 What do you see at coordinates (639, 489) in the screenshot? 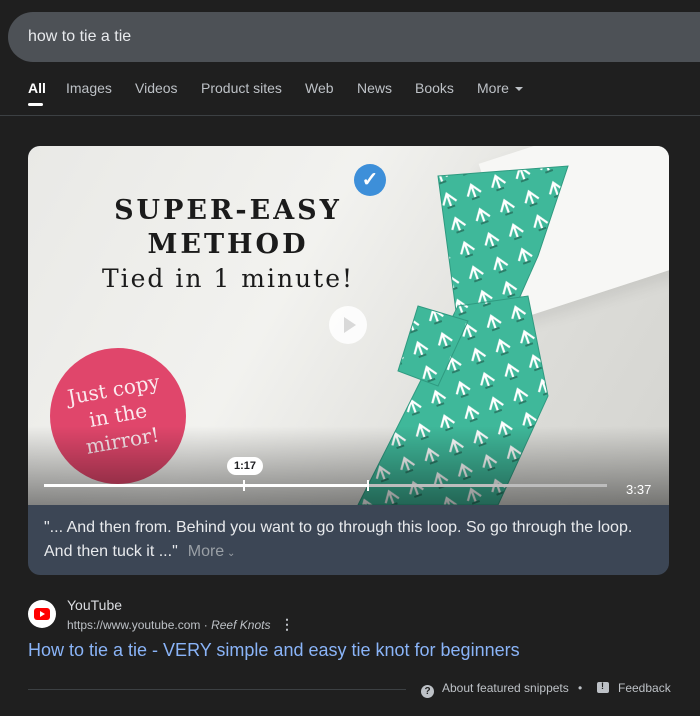
I see `video-duration: 3:37` at bounding box center [639, 489].